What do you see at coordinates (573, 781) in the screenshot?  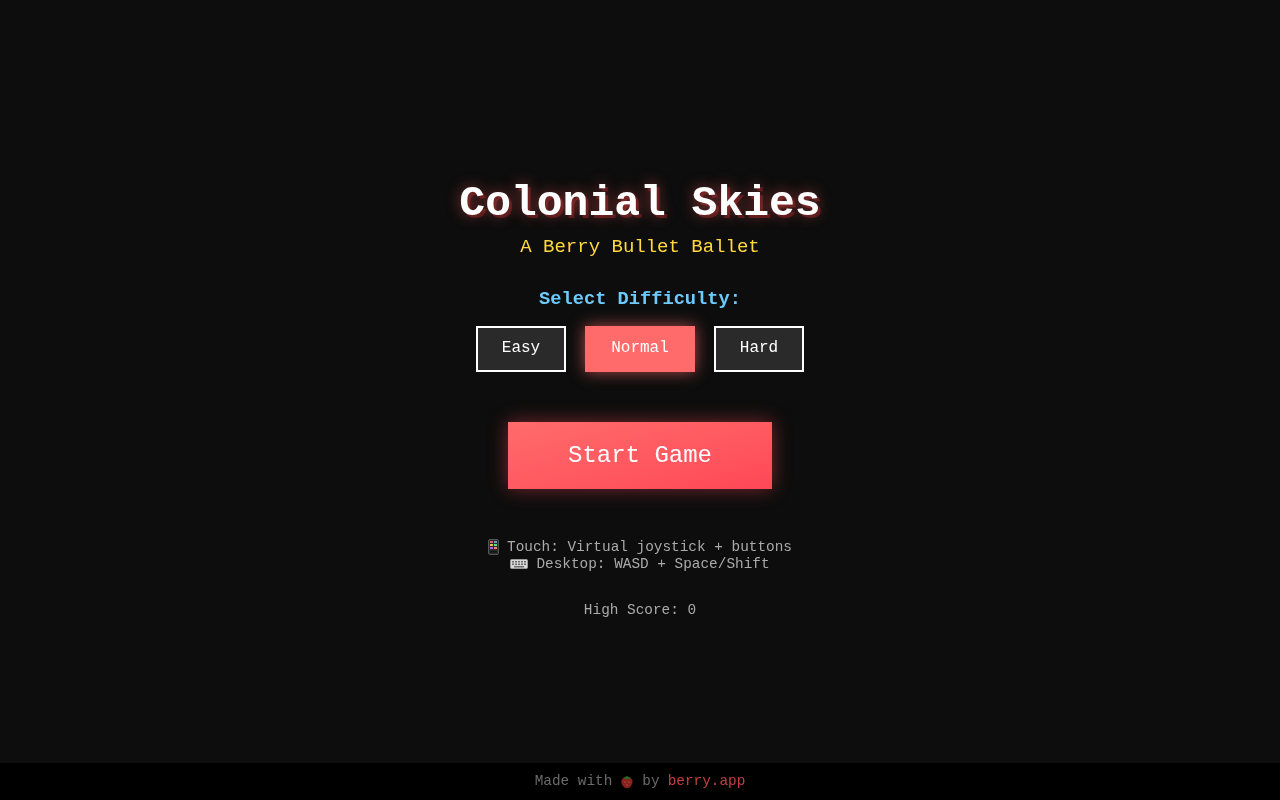 I see `footer-text: Made with` at bounding box center [573, 781].